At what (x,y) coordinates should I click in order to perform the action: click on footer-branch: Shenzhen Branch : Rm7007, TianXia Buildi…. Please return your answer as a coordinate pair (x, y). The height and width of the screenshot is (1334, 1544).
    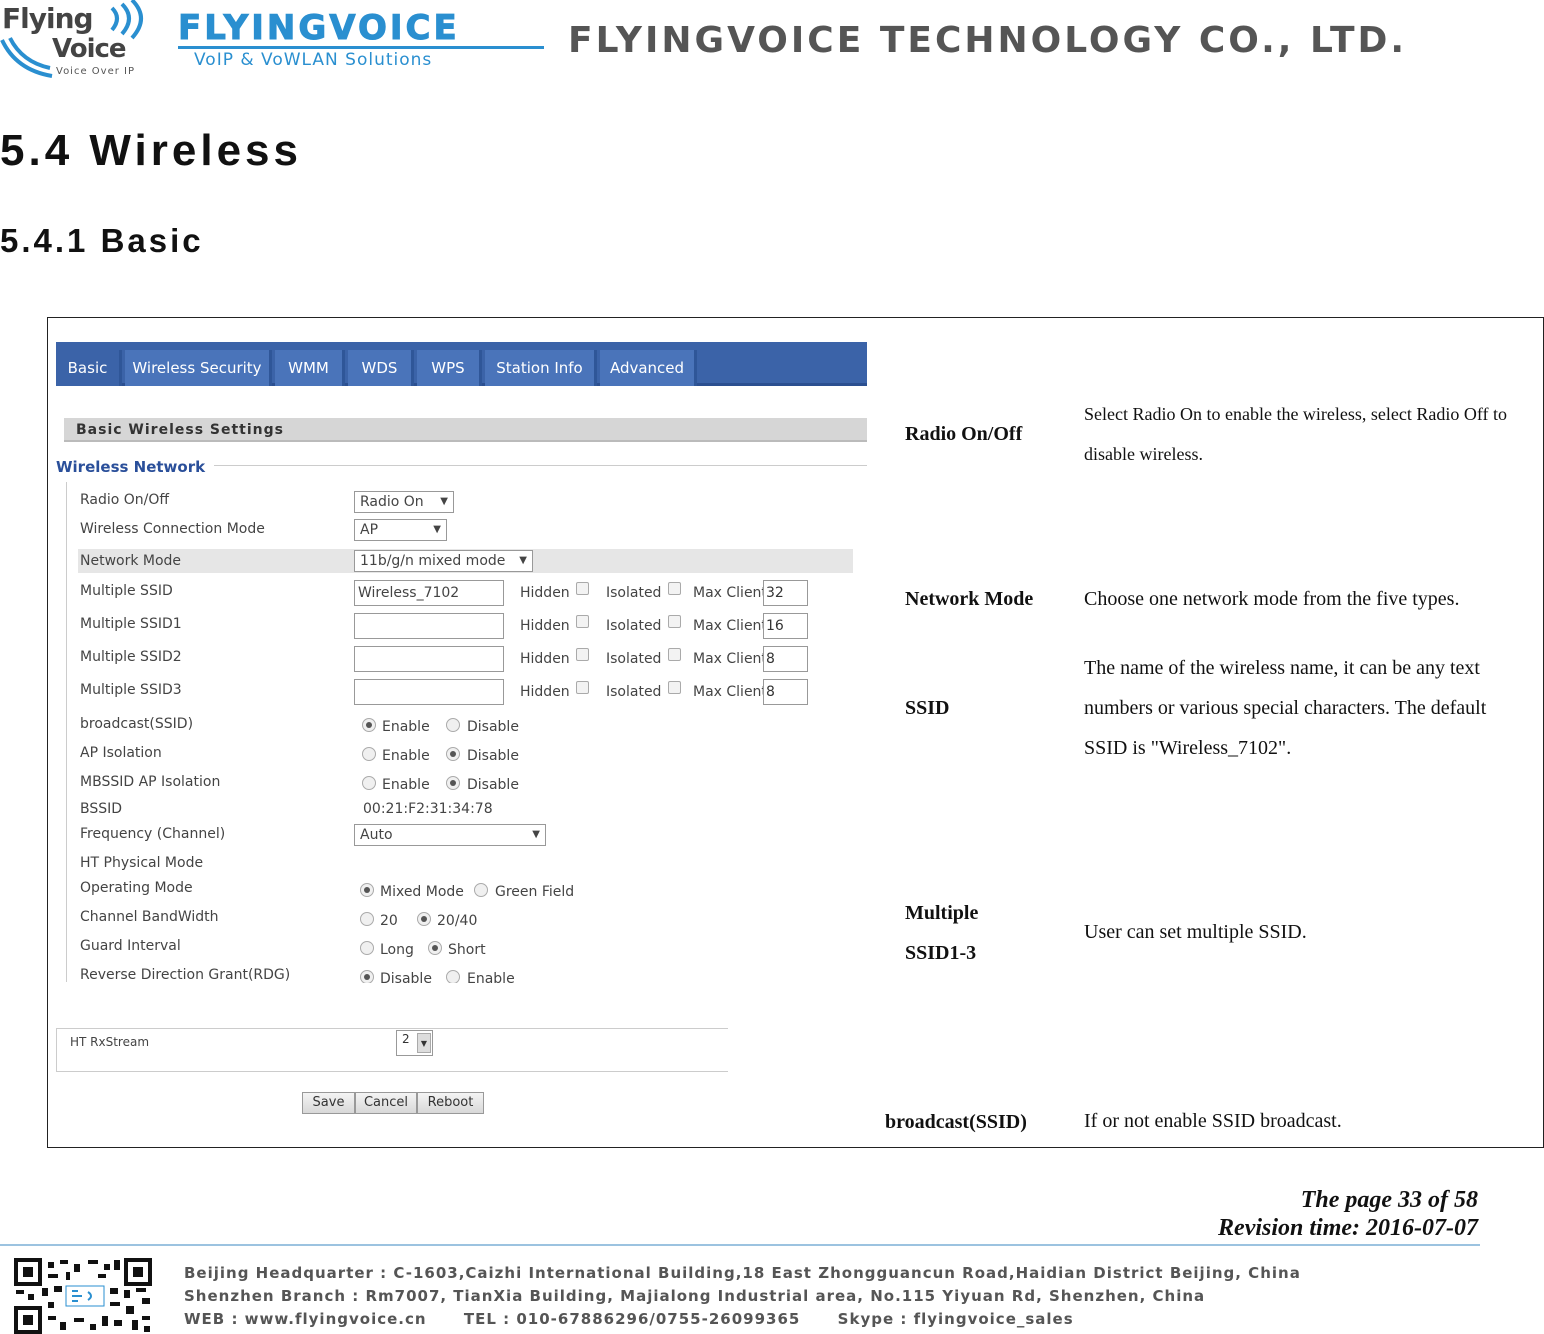
    Looking at the image, I should click on (695, 1296).